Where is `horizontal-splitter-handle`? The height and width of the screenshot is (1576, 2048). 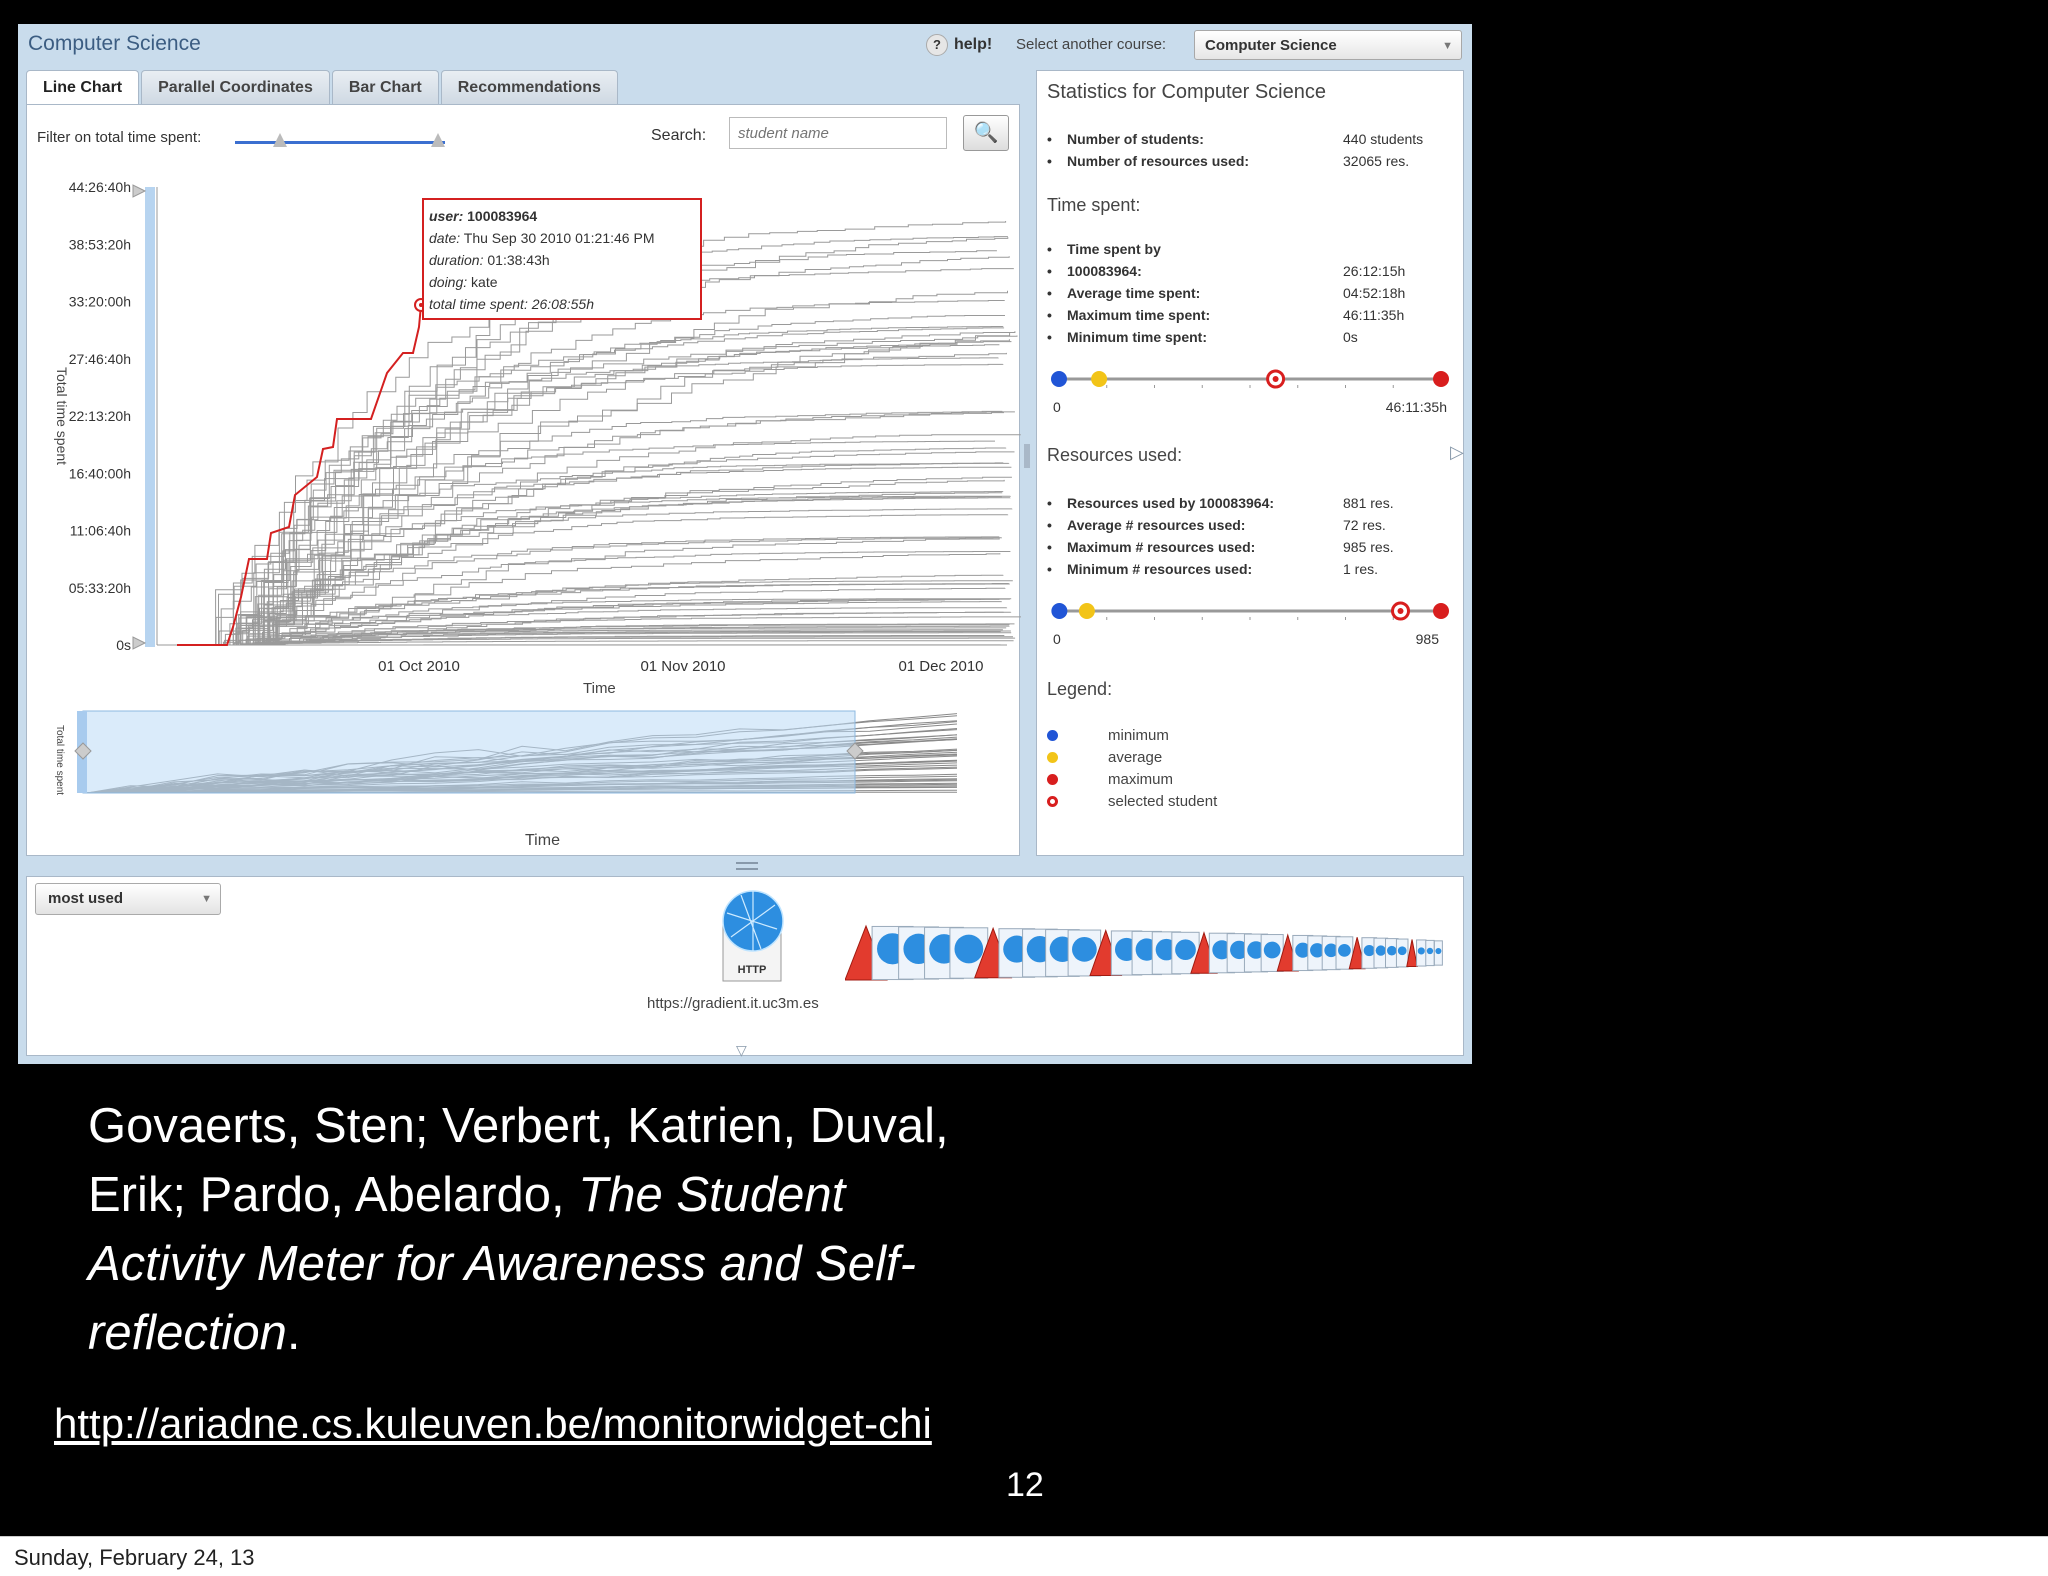 horizontal-splitter-handle is located at coordinates (747, 866).